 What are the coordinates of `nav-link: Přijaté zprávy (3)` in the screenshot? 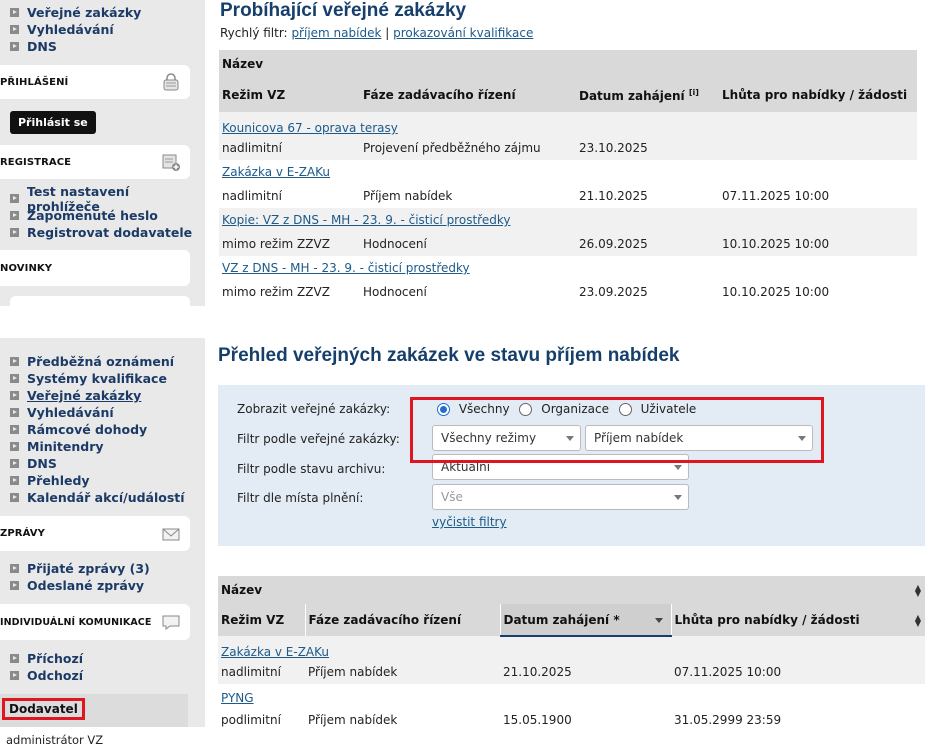 It's located at (88, 568).